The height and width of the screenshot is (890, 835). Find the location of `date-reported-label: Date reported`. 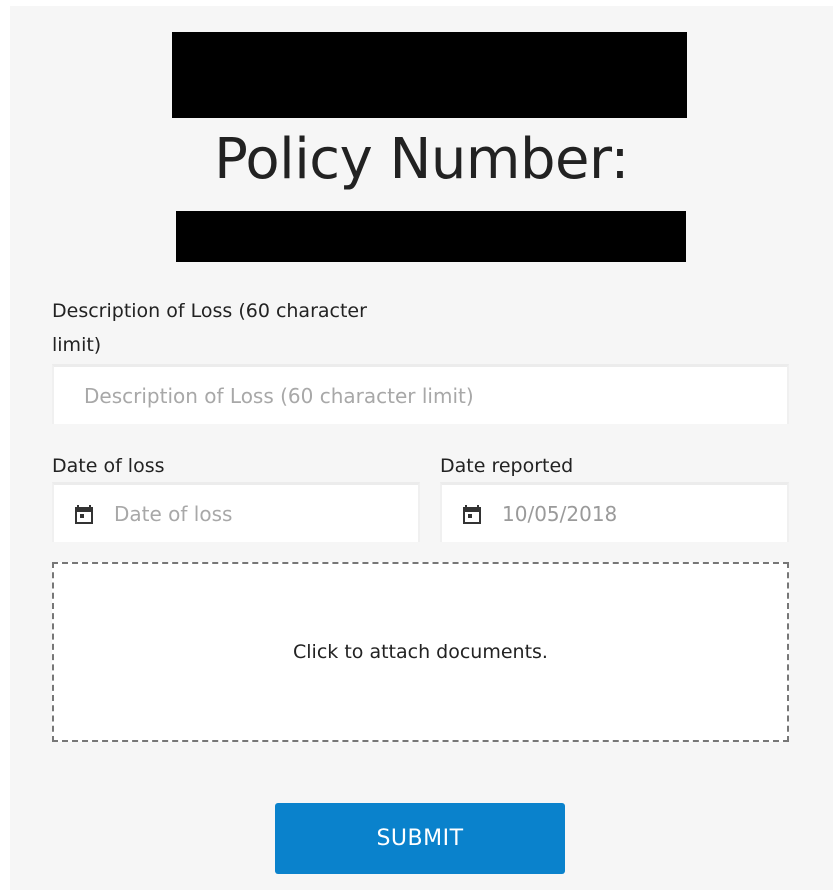

date-reported-label: Date reported is located at coordinates (507, 466).